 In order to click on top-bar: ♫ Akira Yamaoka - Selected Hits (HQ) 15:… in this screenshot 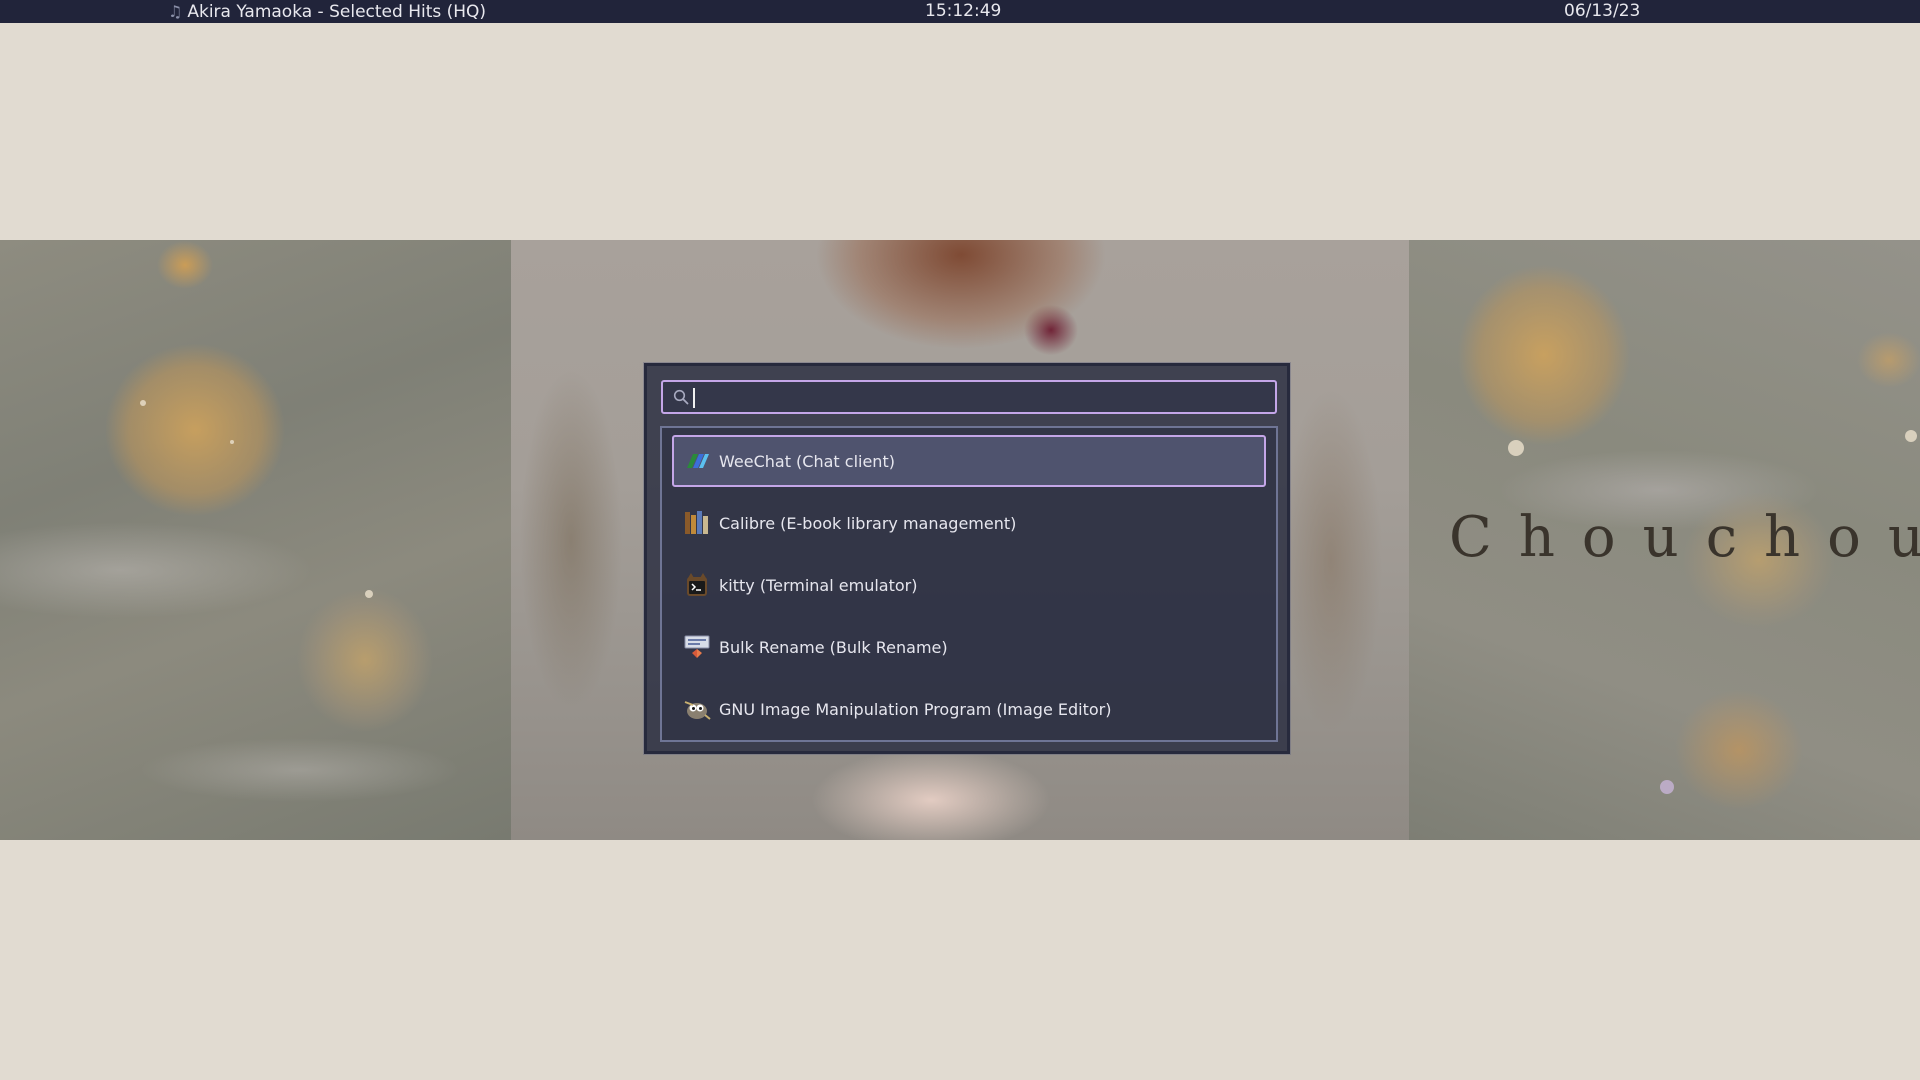, I will do `click(960, 11)`.